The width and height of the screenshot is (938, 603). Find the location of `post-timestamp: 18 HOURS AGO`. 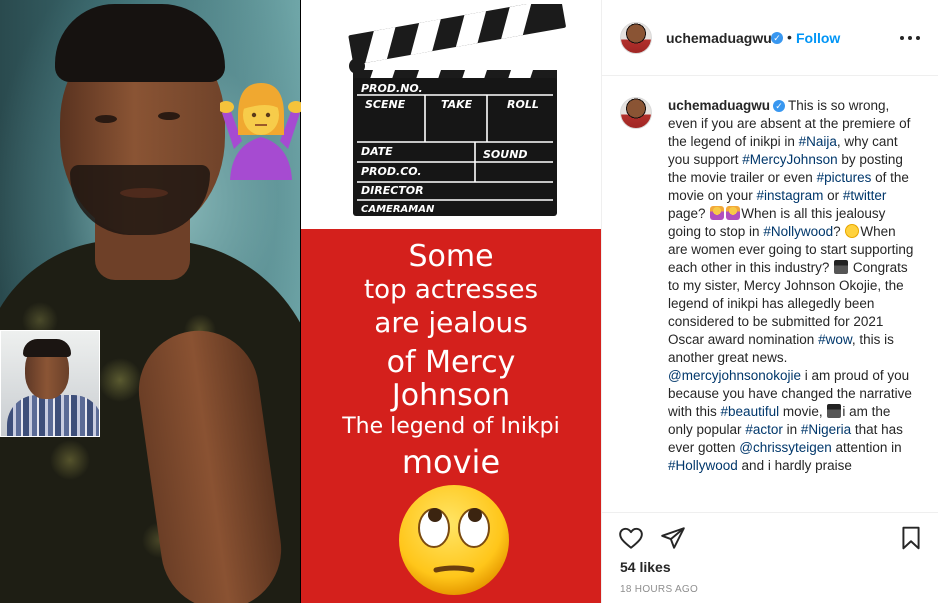

post-timestamp: 18 HOURS AGO is located at coordinates (659, 589).